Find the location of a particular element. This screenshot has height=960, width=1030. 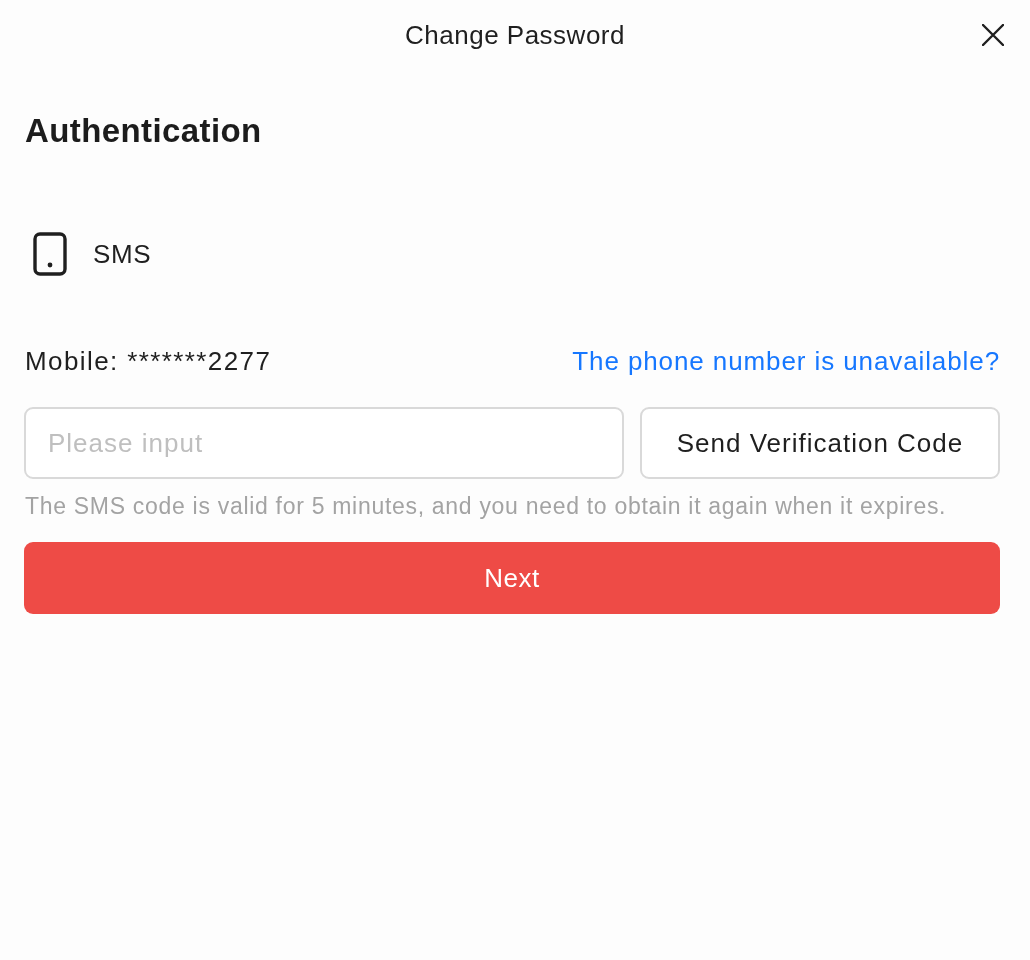

dialog-title: Change Password is located at coordinates (515, 35).